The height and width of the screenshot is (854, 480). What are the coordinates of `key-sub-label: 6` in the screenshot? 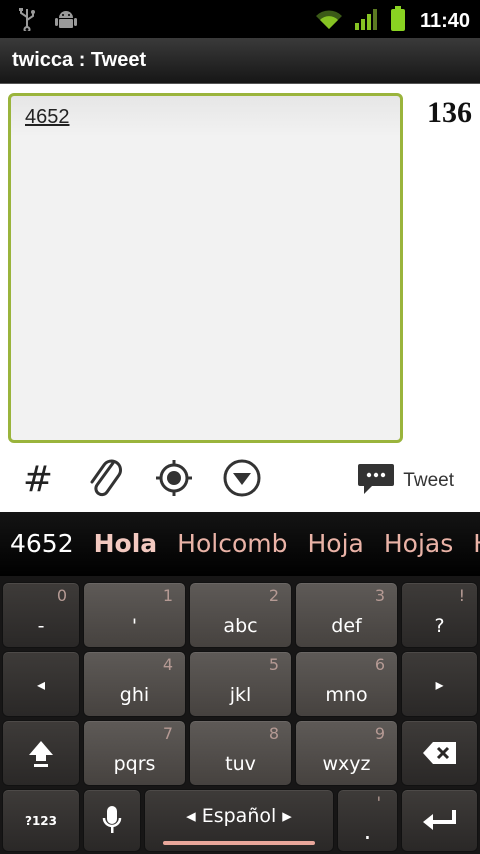 It's located at (379, 664).